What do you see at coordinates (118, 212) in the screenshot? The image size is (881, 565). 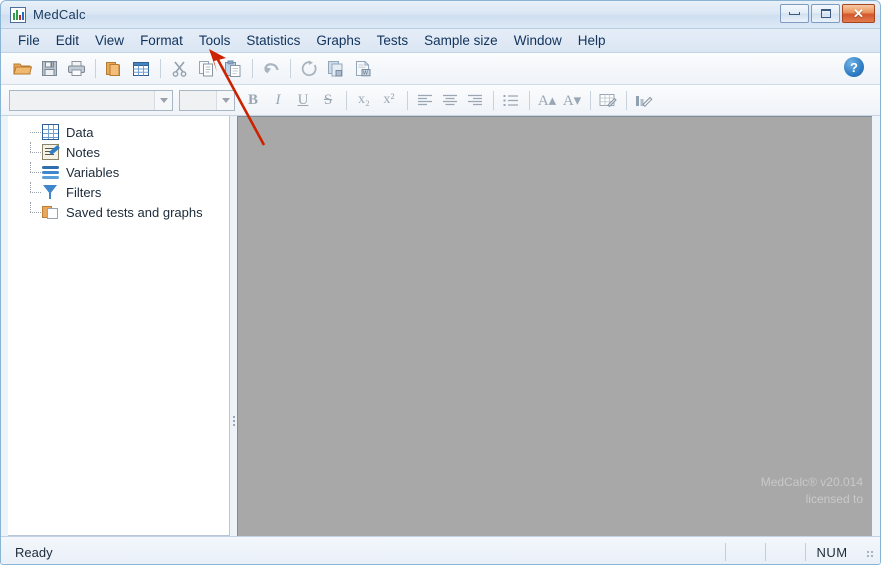 I see `sidebar-item-saved-tests-and-graphs: Saved tests and graphs` at bounding box center [118, 212].